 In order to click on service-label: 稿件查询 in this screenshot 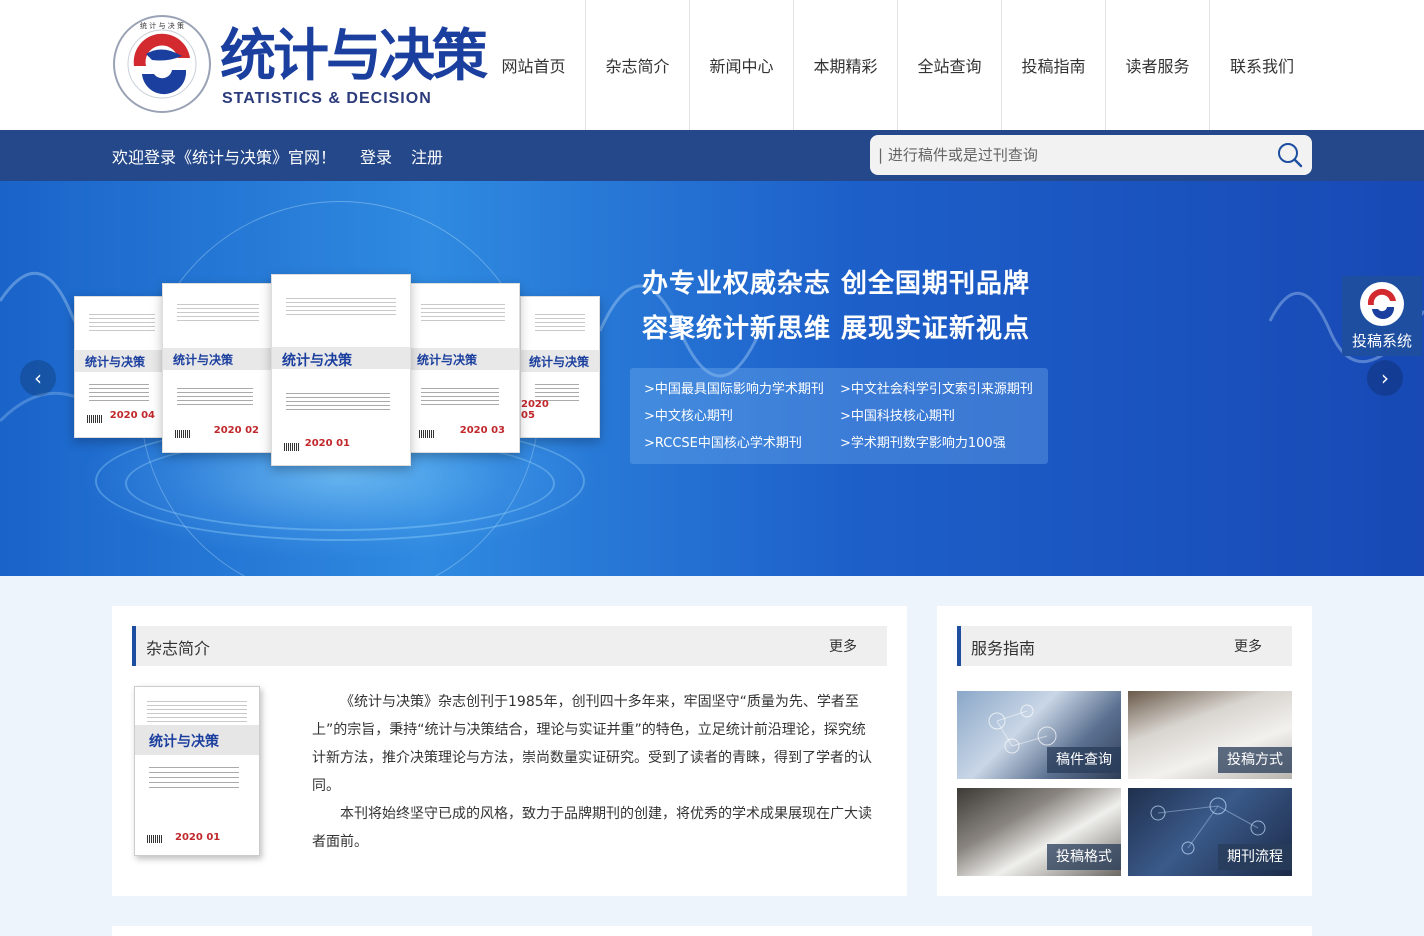, I will do `click(1084, 760)`.